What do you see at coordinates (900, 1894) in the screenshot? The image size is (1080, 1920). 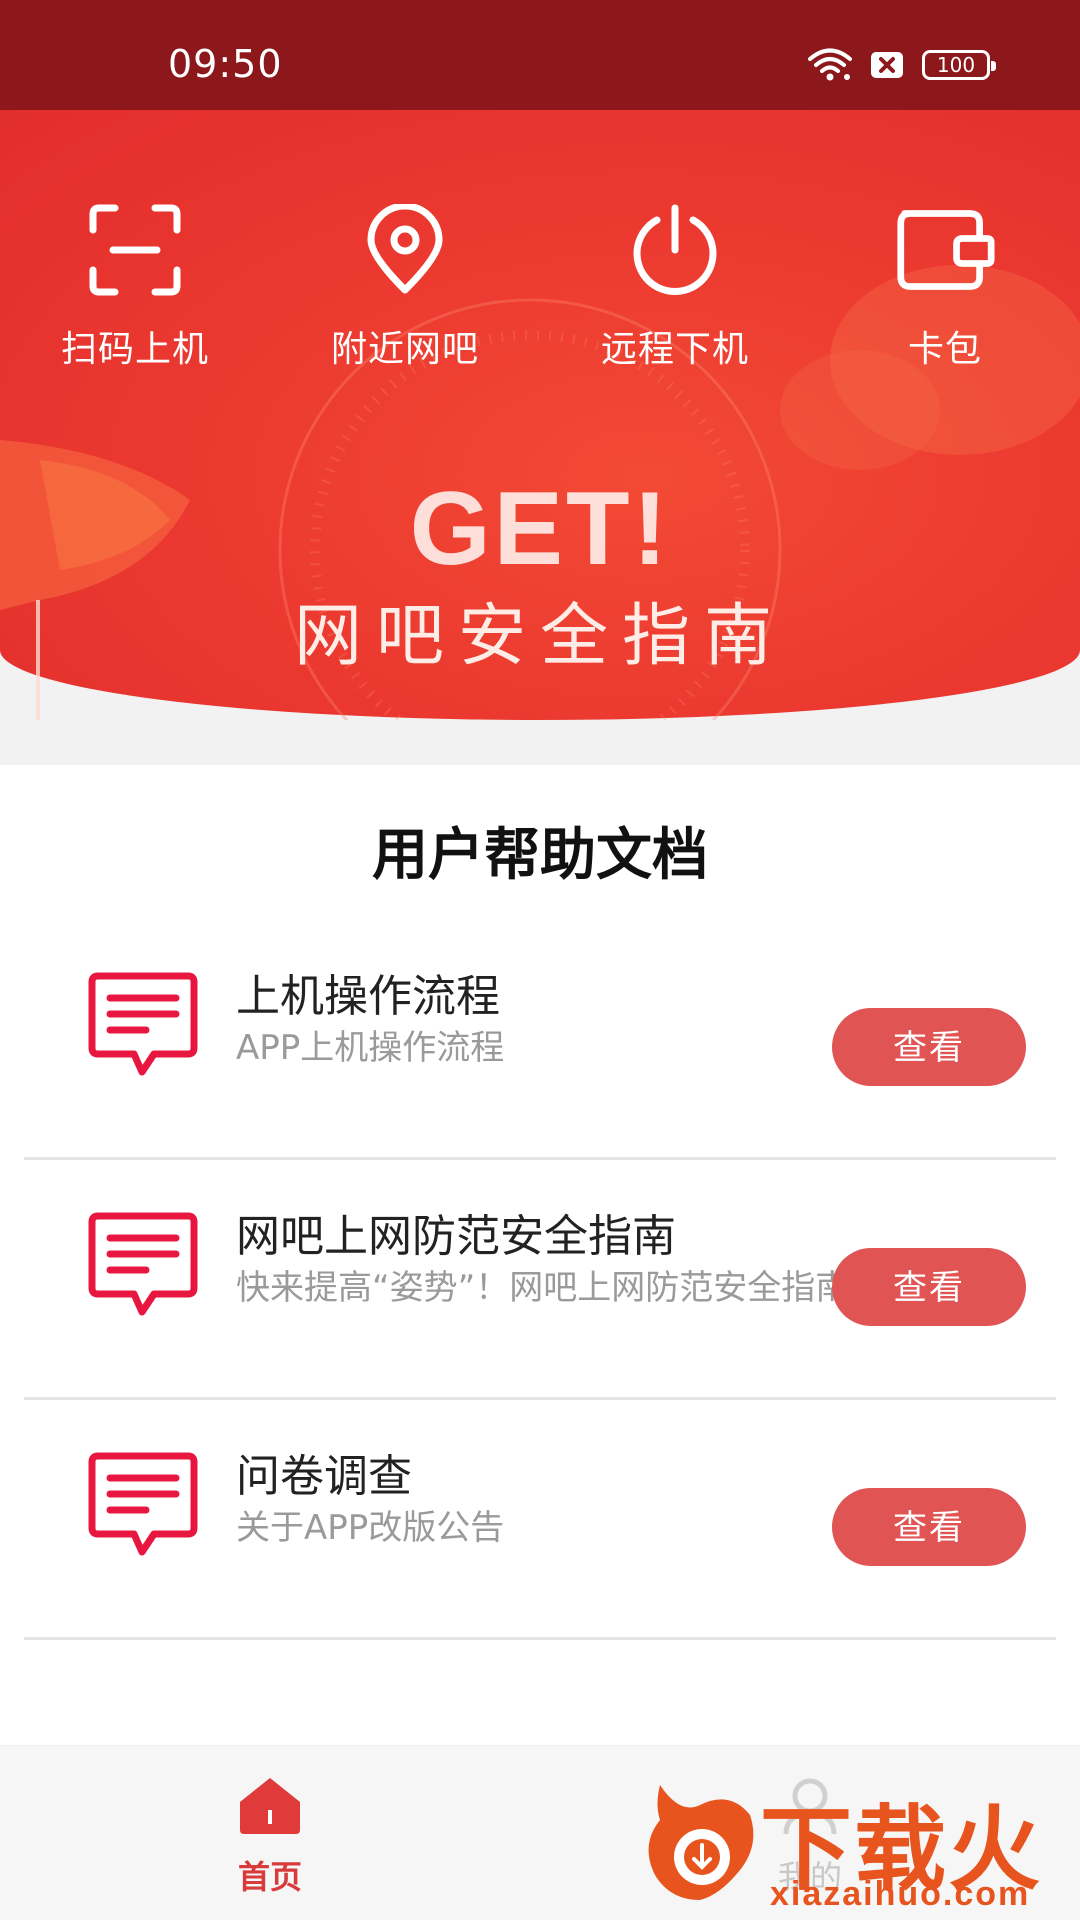 I see `watermark-url: xiazaihuo.com` at bounding box center [900, 1894].